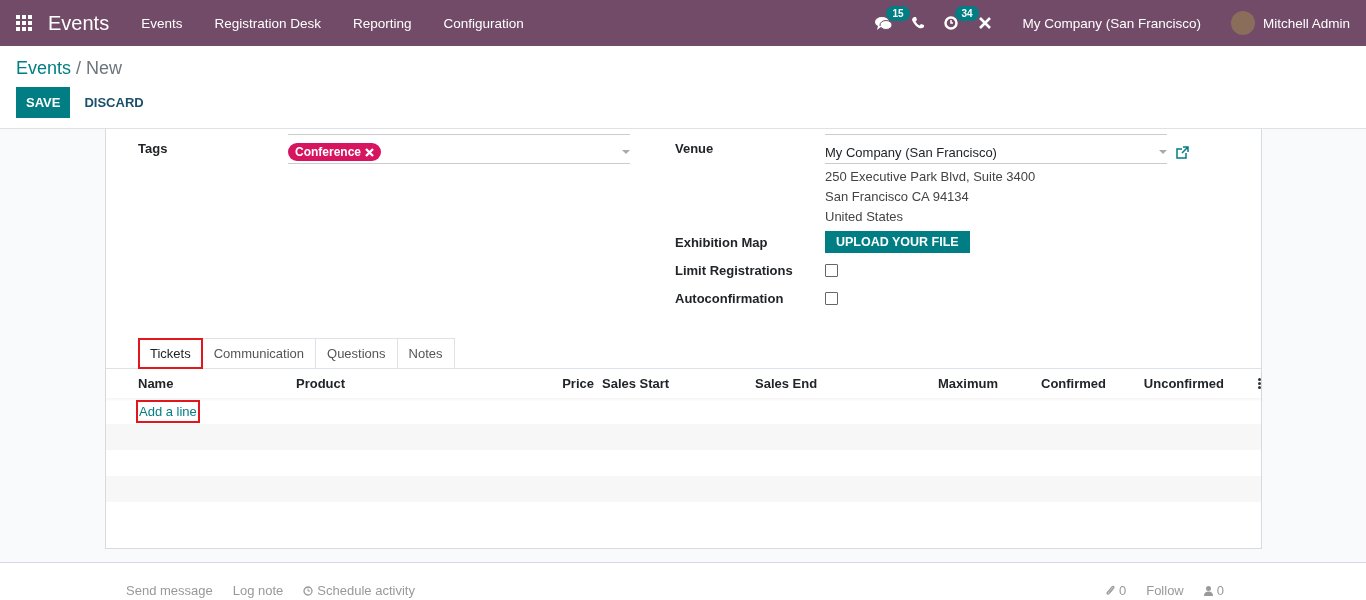 The width and height of the screenshot is (1366, 600). I want to click on tab: Tickets, so click(170, 353).